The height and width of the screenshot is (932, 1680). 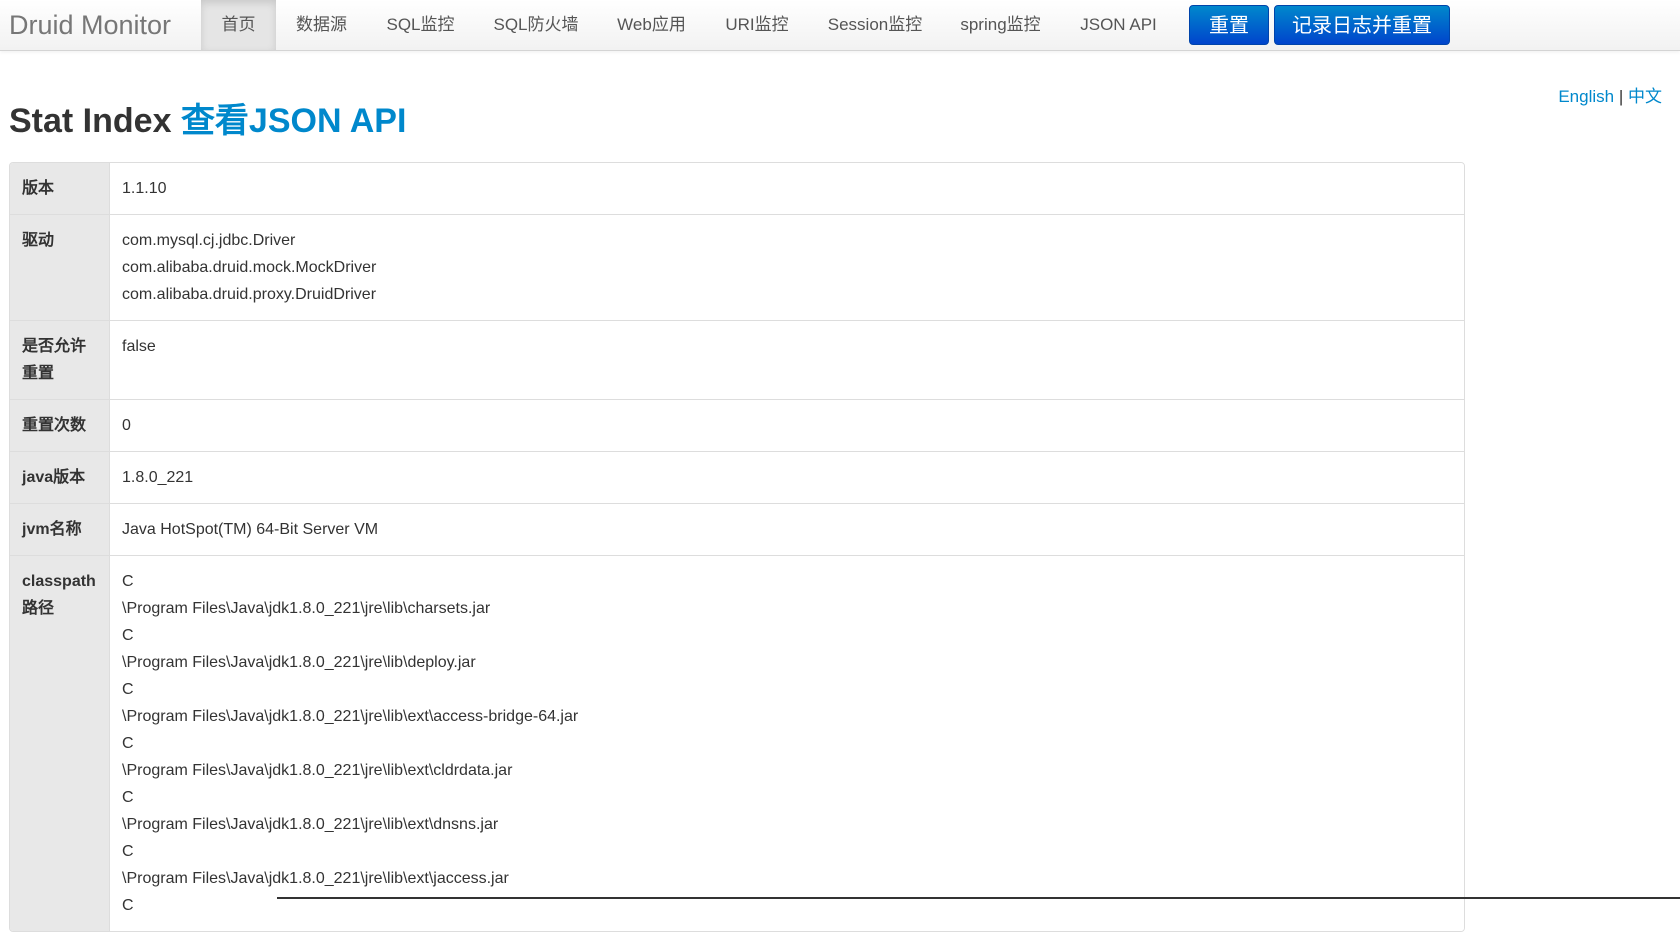 What do you see at coordinates (1118, 25) in the screenshot?
I see `nav-json-api: JSON API` at bounding box center [1118, 25].